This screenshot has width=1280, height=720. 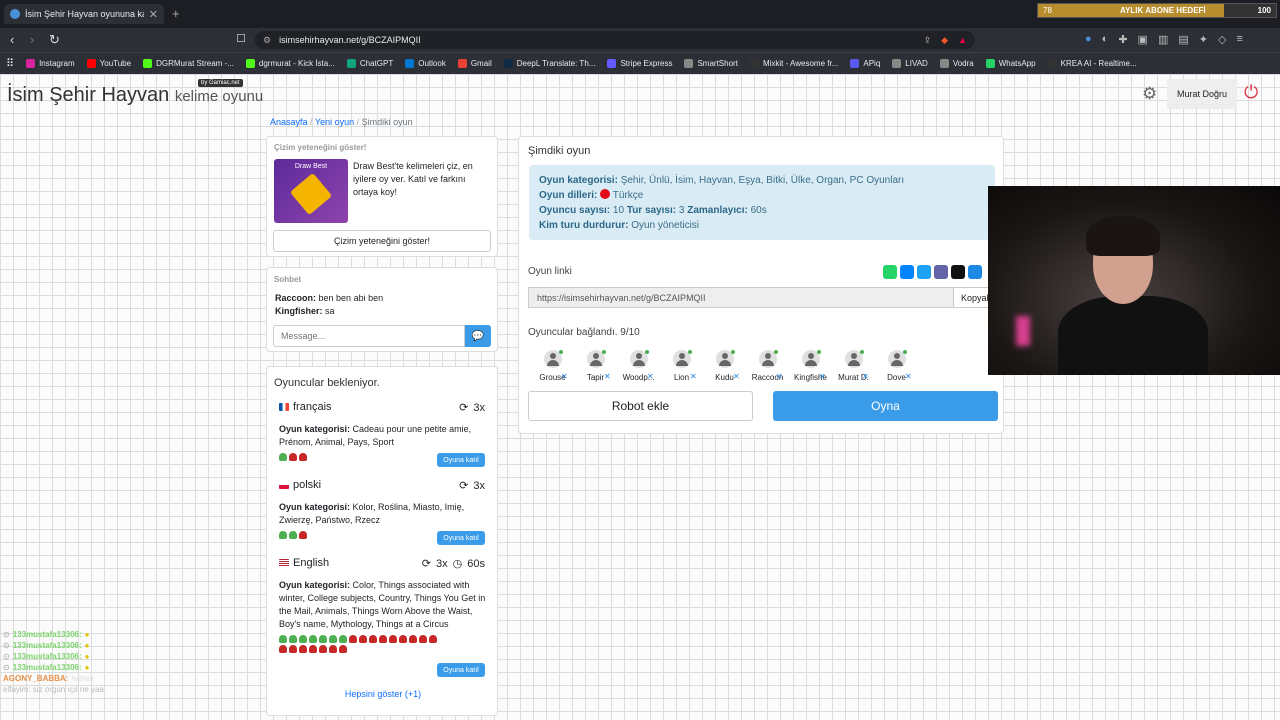 I want to click on browser-tab: İsim Şehir Hayvan oyununa katıl ✕, so click(x=84, y=14).